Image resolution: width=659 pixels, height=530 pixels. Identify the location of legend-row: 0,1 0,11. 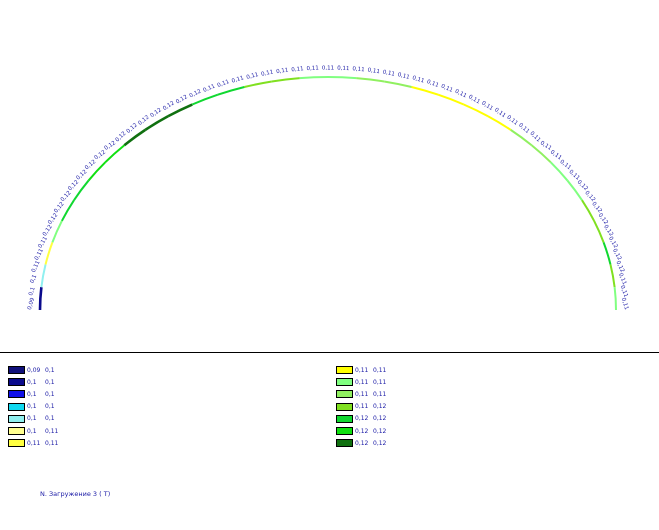
(33, 431).